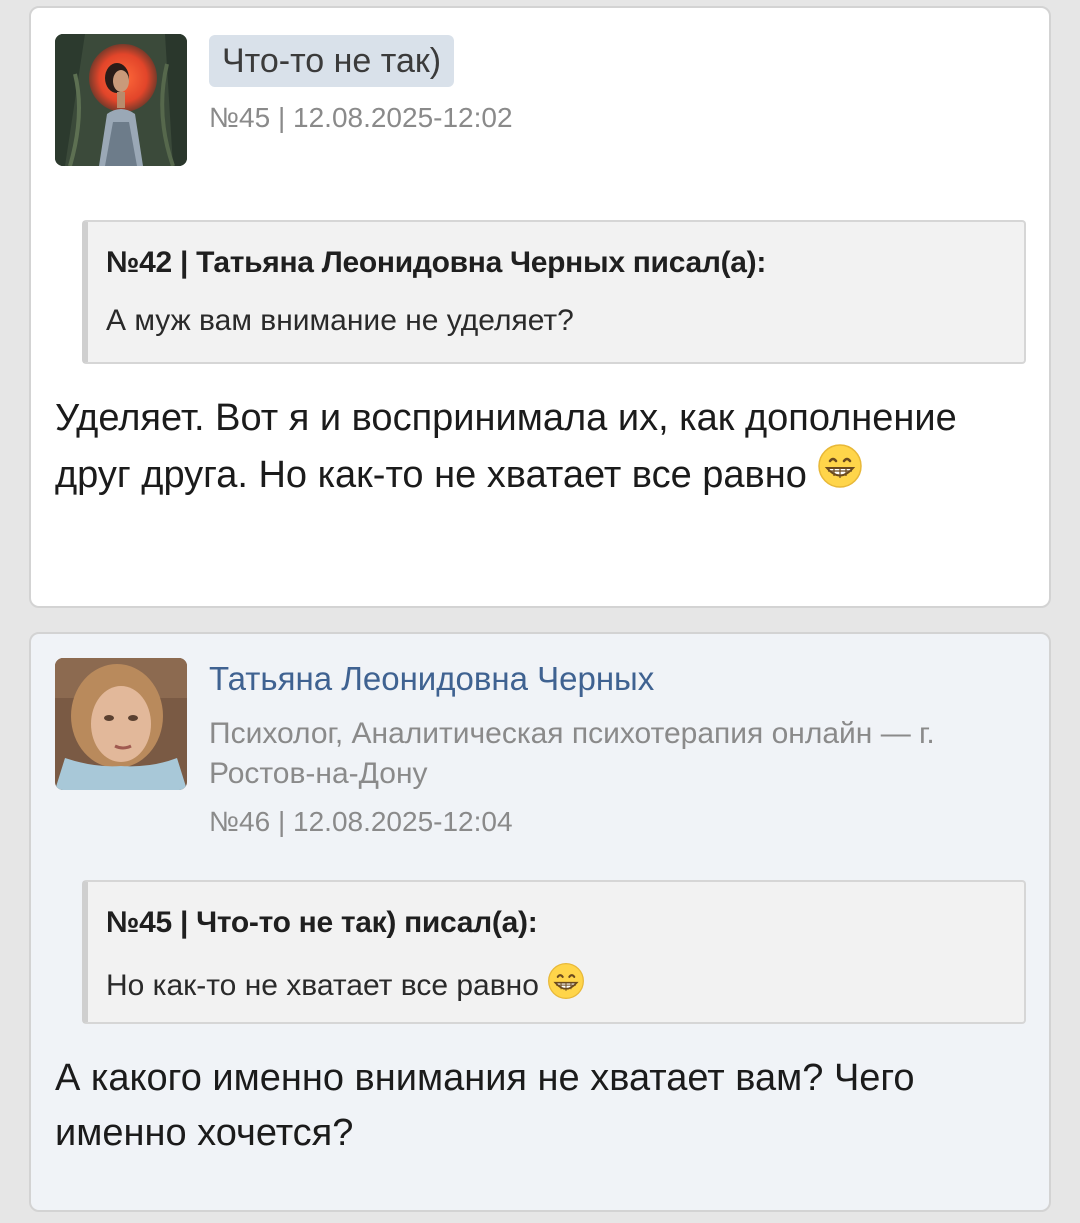 The image size is (1080, 1223). What do you see at coordinates (121, 724) in the screenshot?
I see `author-avatar` at bounding box center [121, 724].